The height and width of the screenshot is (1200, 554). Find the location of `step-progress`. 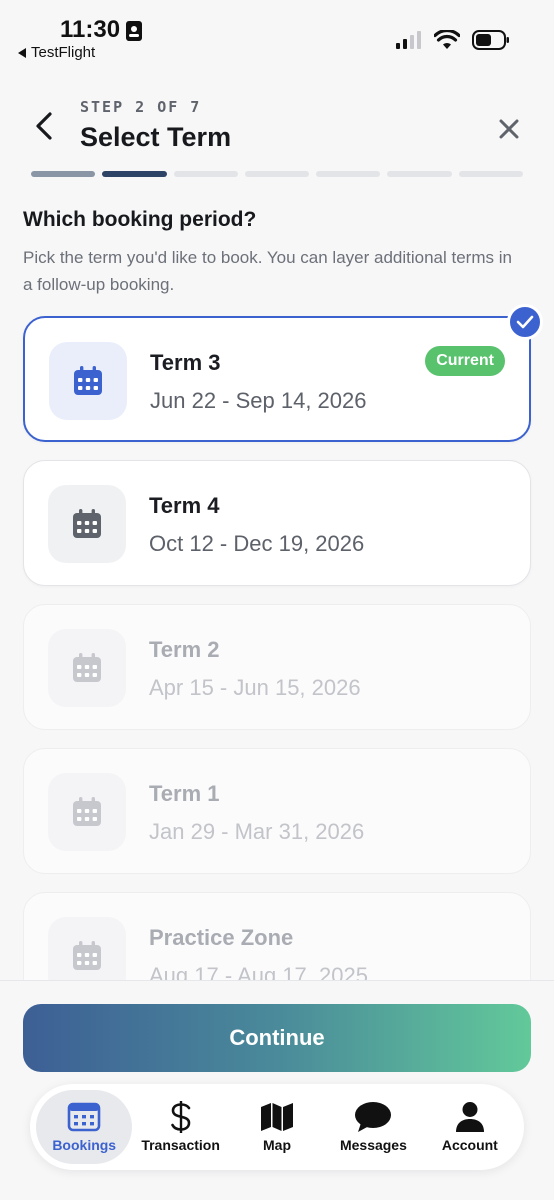

step-progress is located at coordinates (277, 174).